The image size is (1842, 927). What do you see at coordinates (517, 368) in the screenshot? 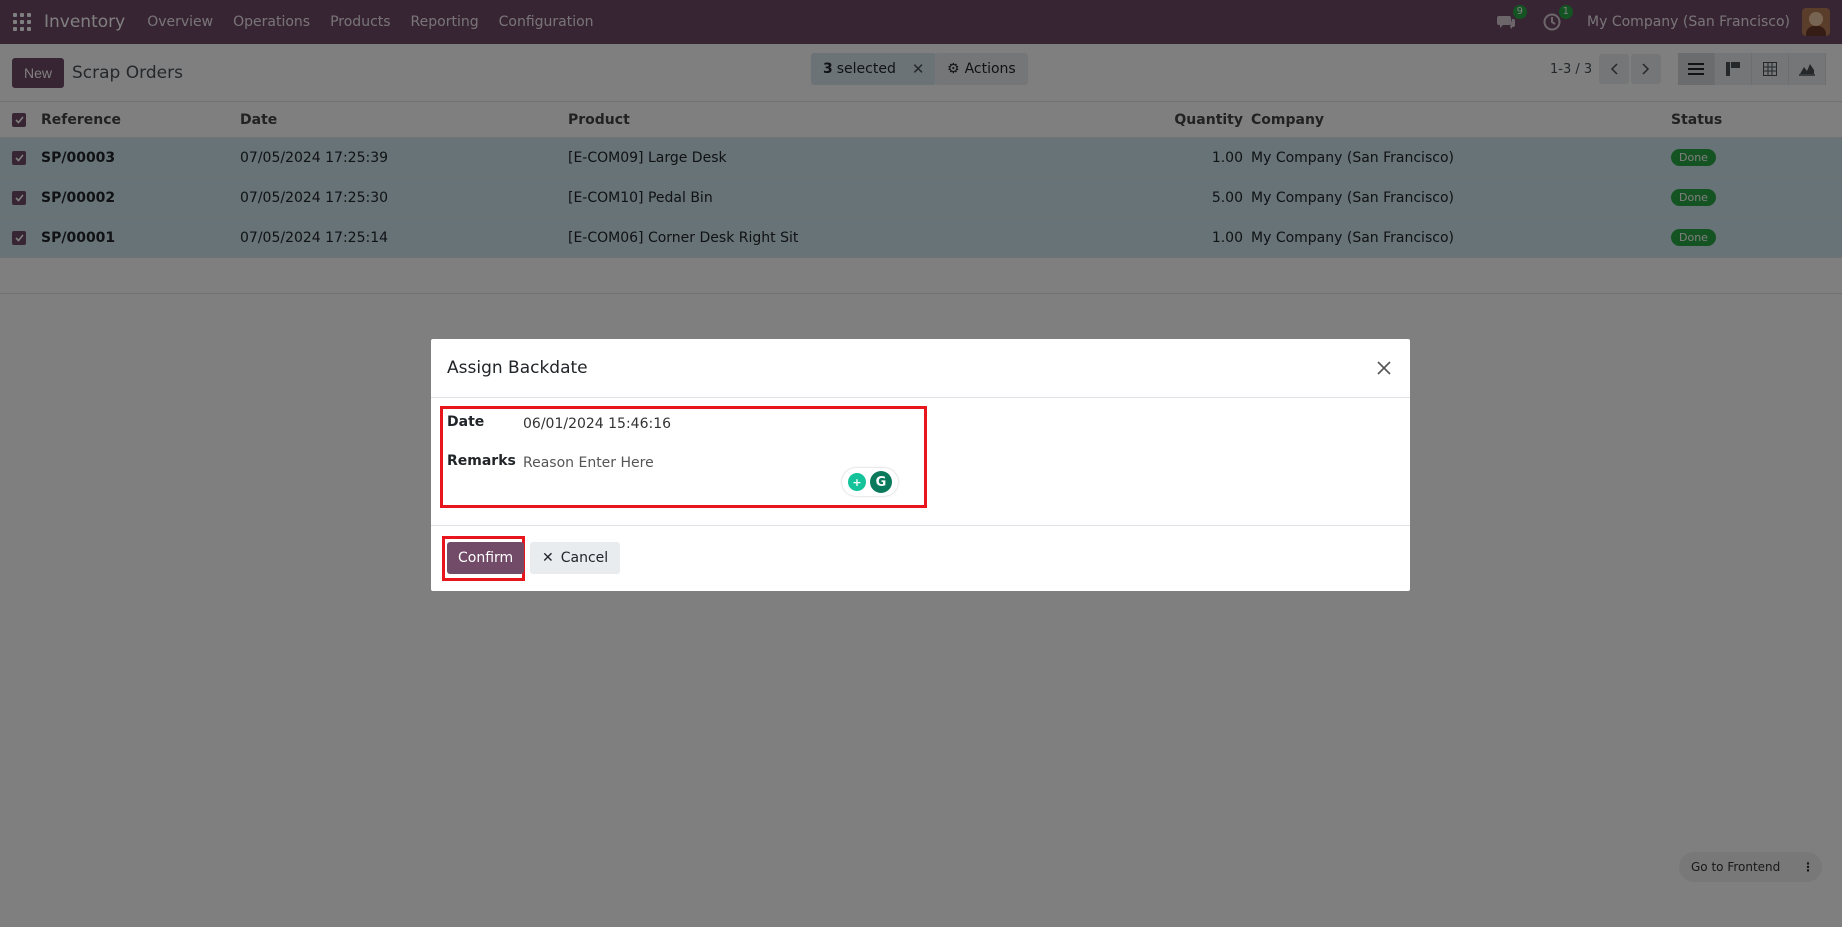
I see `dialog-title: Assign Backdate` at bounding box center [517, 368].